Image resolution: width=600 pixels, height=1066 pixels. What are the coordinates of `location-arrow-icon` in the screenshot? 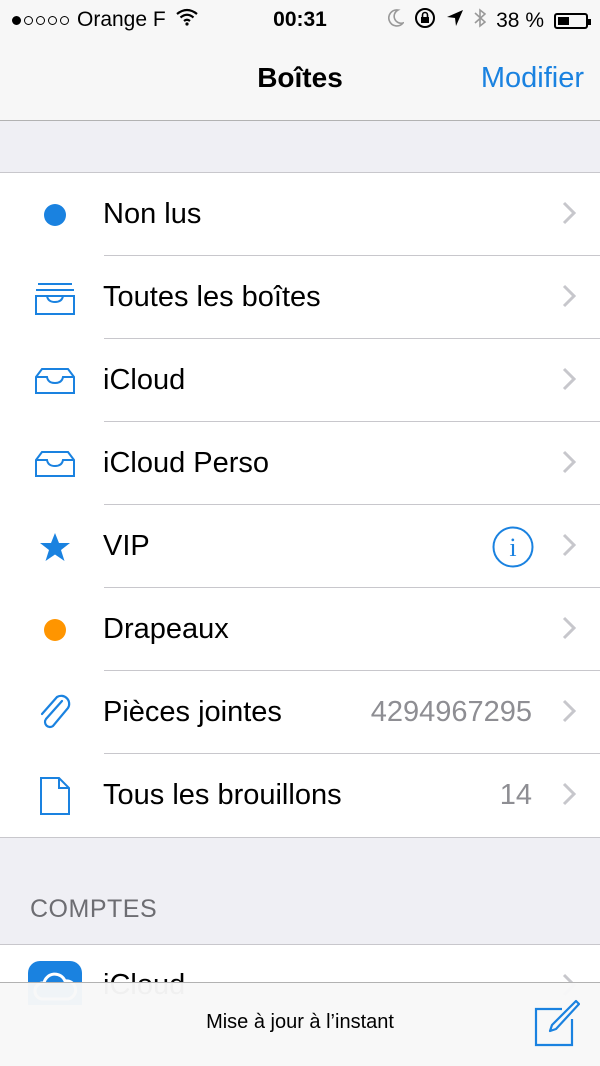 It's located at (455, 21).